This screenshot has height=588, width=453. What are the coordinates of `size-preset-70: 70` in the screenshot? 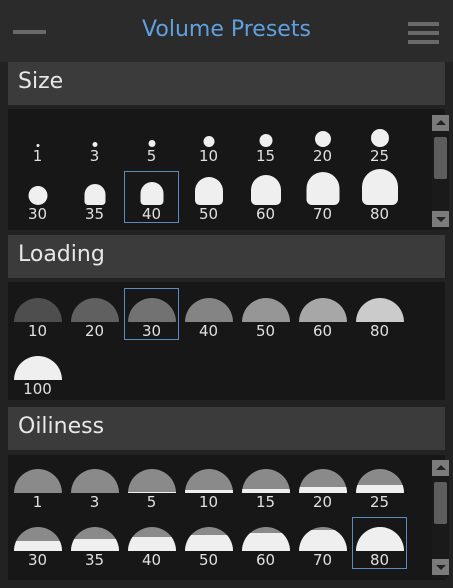 It's located at (322, 197).